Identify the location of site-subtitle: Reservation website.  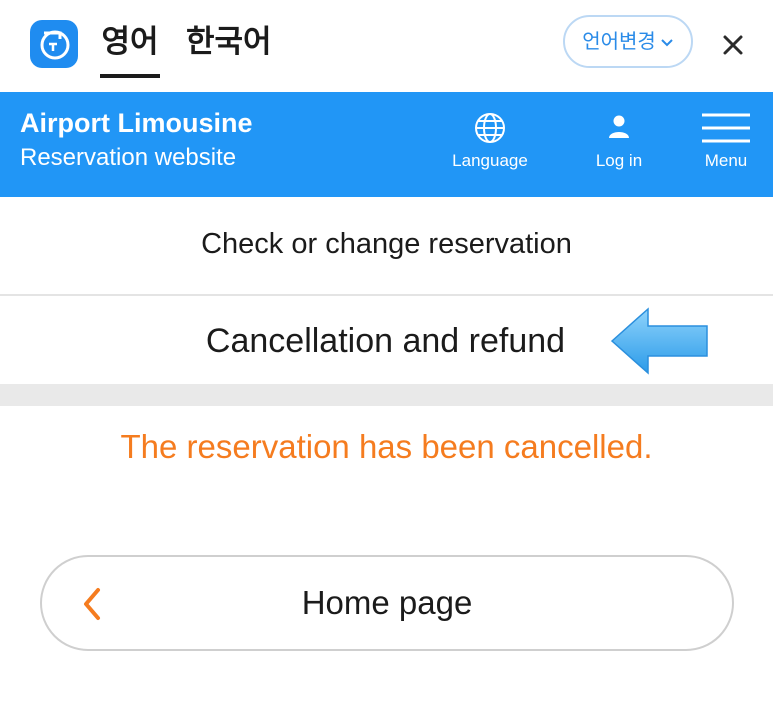
(128, 158).